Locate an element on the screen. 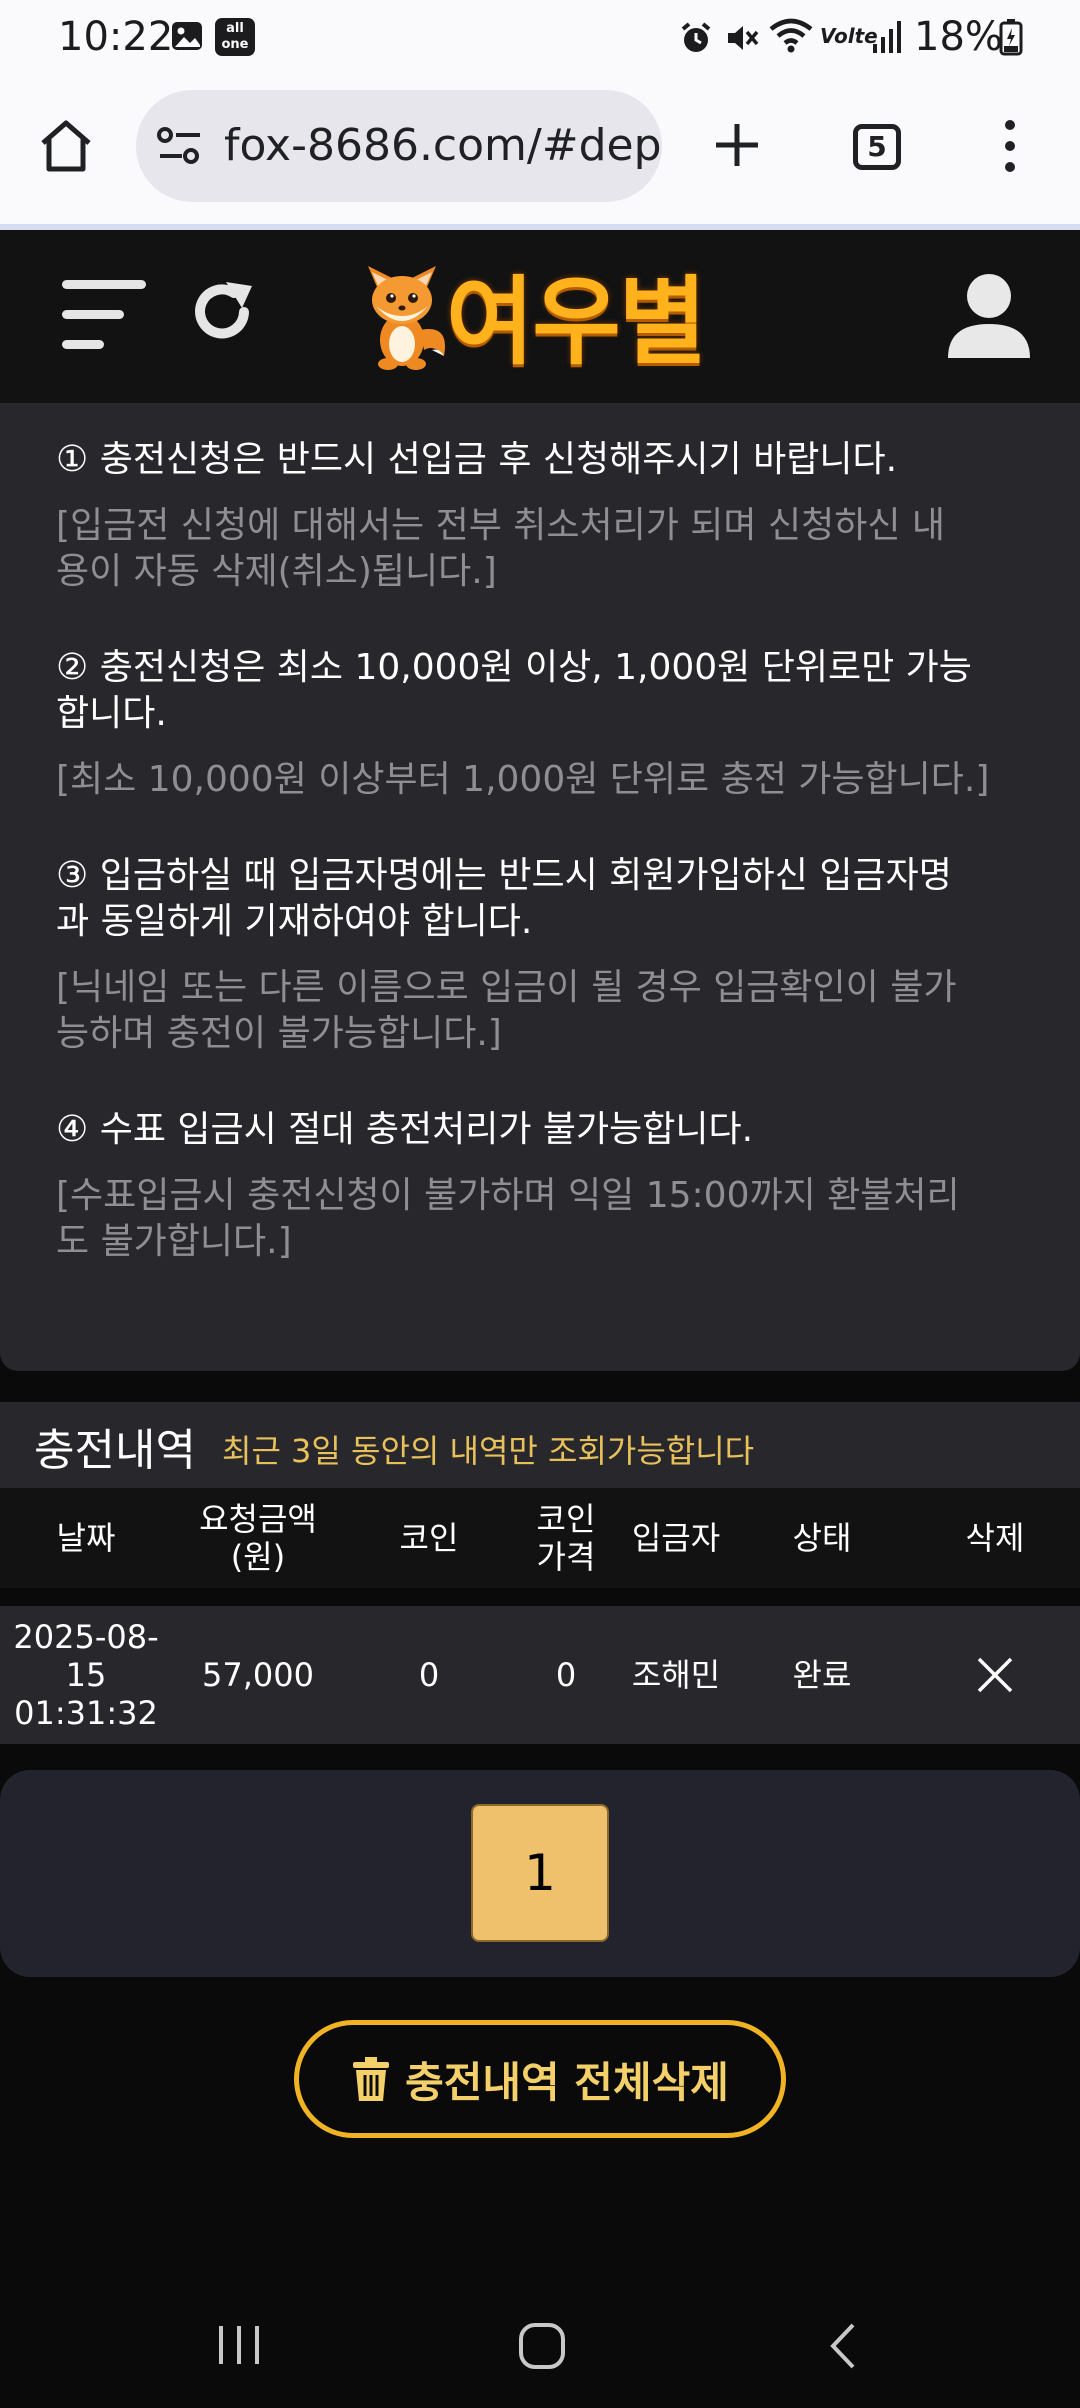 The width and height of the screenshot is (1080, 2408). fox-mascot-logo is located at coordinates (406, 318).